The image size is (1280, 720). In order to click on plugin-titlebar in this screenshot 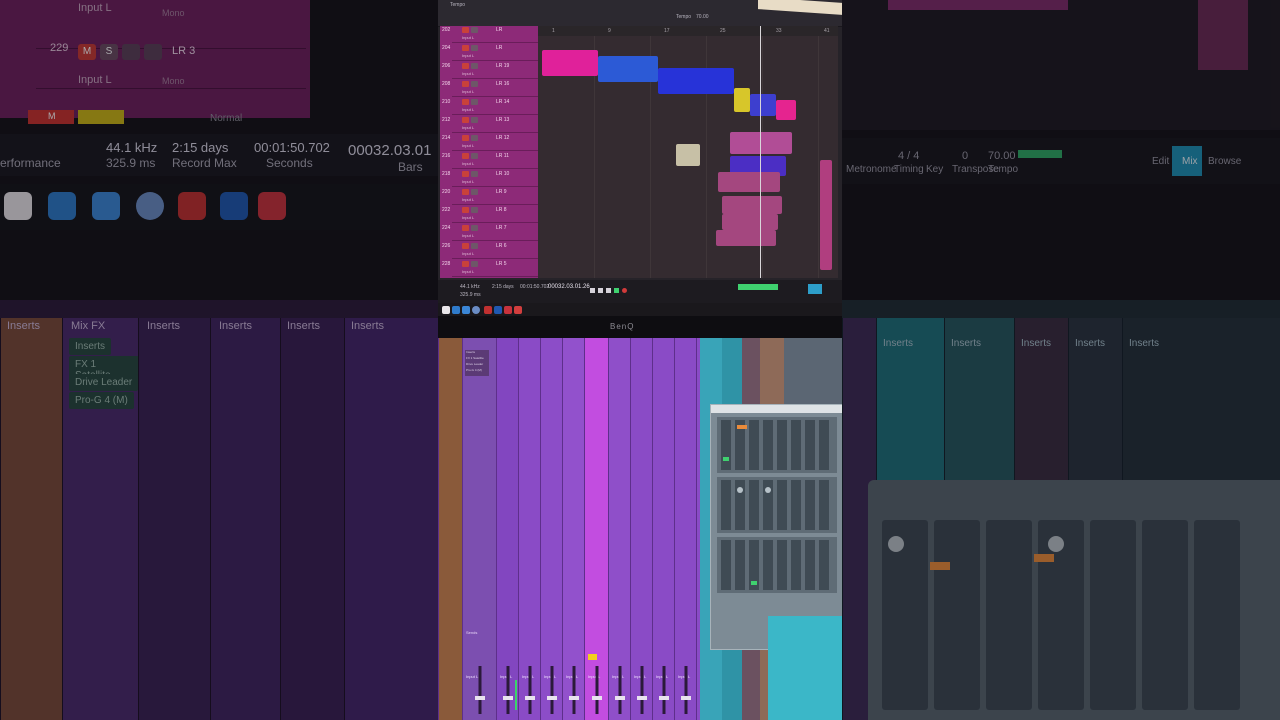, I will do `click(776, 409)`.